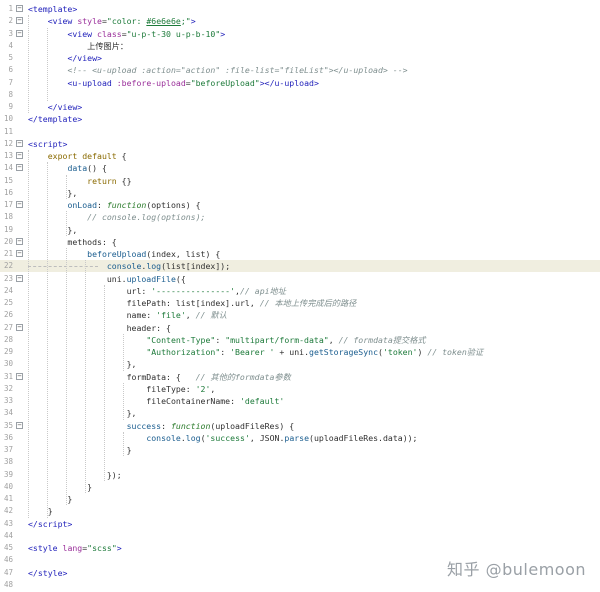 This screenshot has width=600, height=592. Describe the element at coordinates (300, 230) in the screenshot. I see `code-line: 19 },` at that location.